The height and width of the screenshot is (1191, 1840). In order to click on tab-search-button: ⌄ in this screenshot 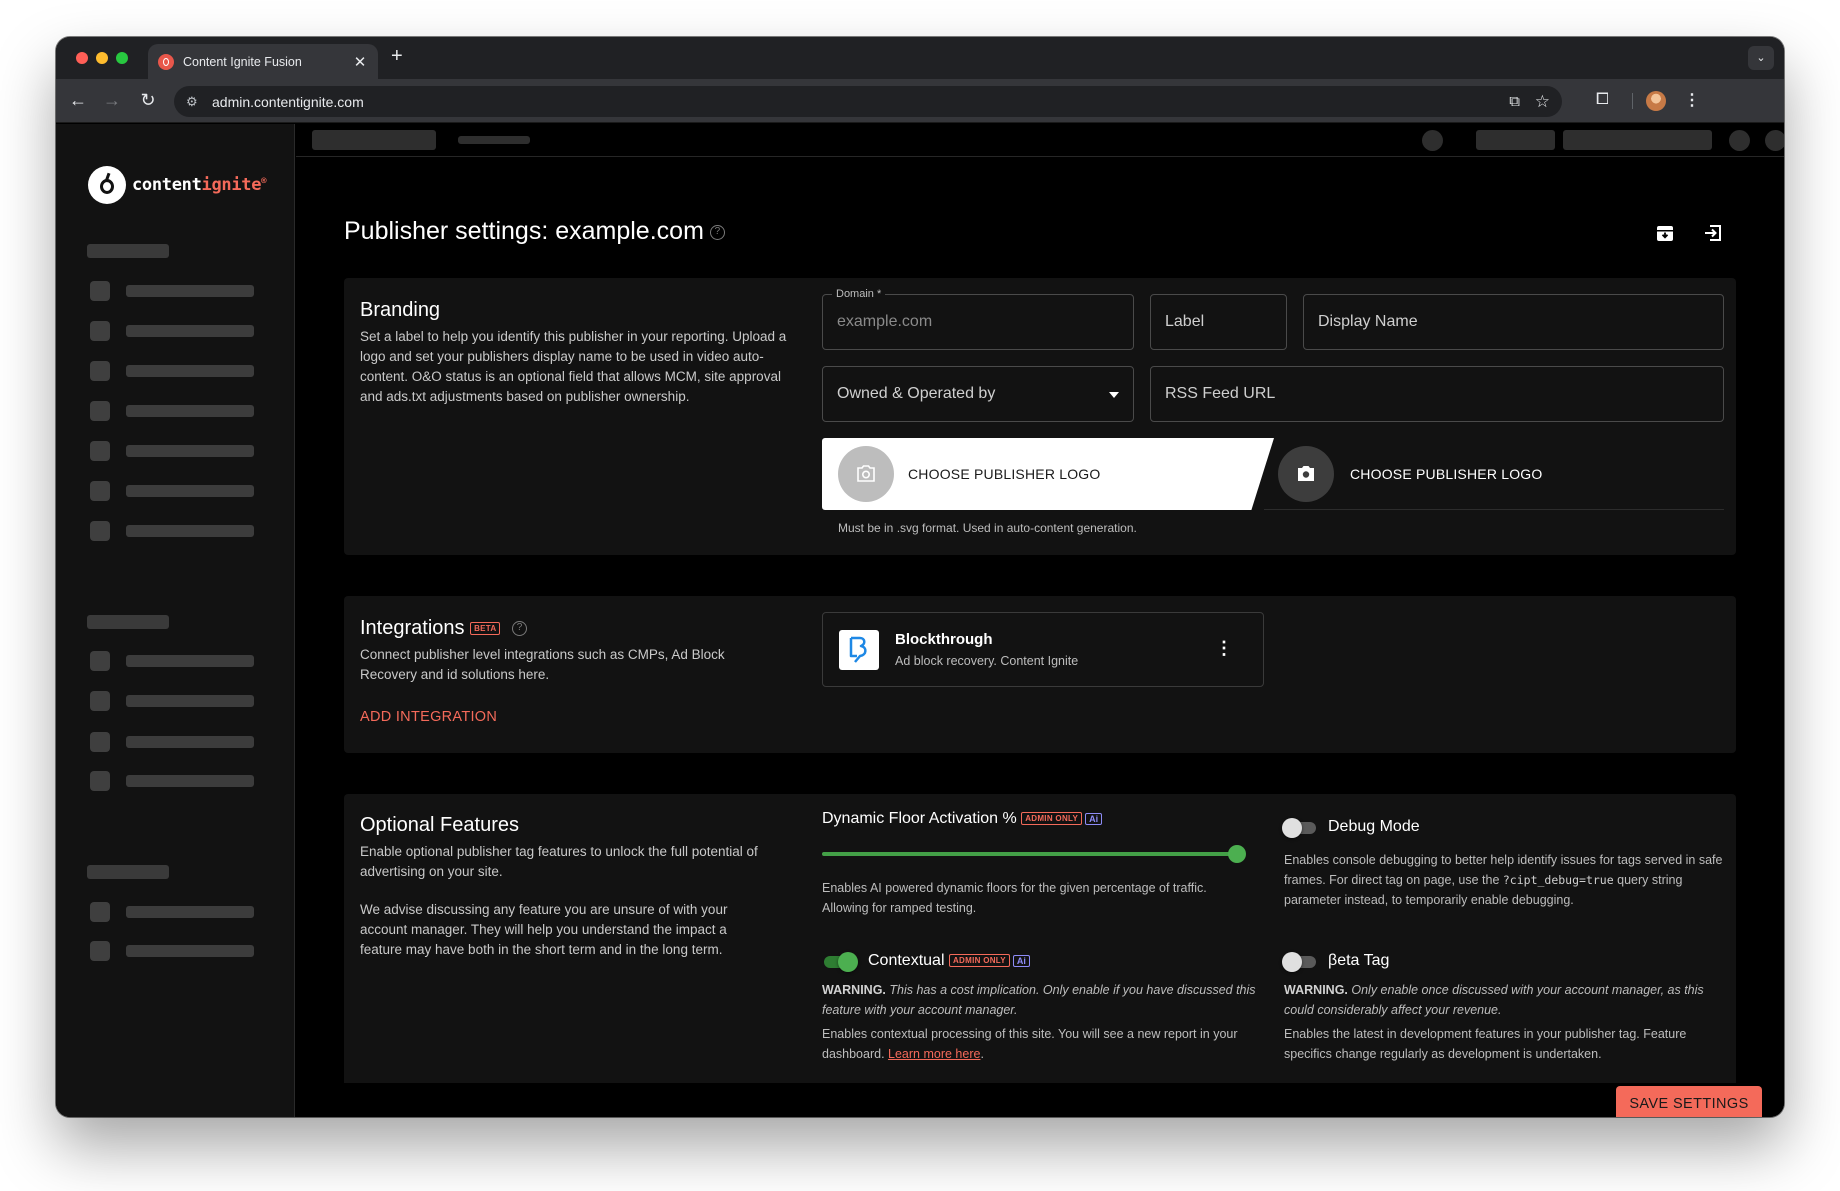, I will do `click(1761, 58)`.